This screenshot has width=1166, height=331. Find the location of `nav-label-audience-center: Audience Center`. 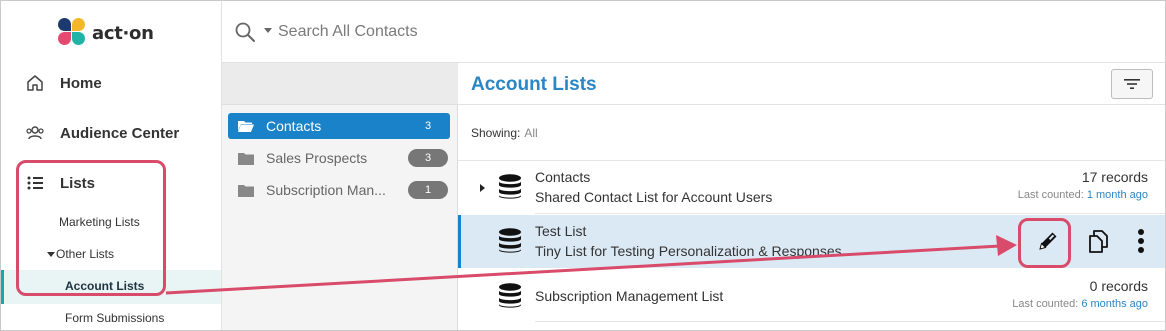

nav-label-audience-center: Audience Center is located at coordinates (120, 133).